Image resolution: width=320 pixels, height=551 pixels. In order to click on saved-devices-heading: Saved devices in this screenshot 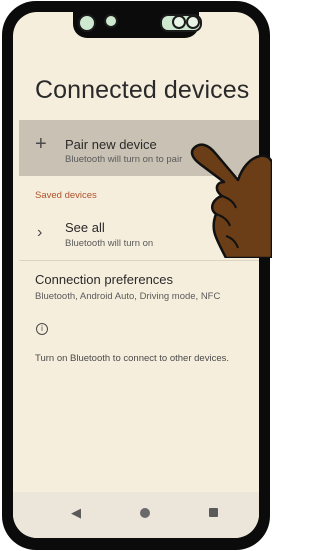, I will do `click(66, 195)`.